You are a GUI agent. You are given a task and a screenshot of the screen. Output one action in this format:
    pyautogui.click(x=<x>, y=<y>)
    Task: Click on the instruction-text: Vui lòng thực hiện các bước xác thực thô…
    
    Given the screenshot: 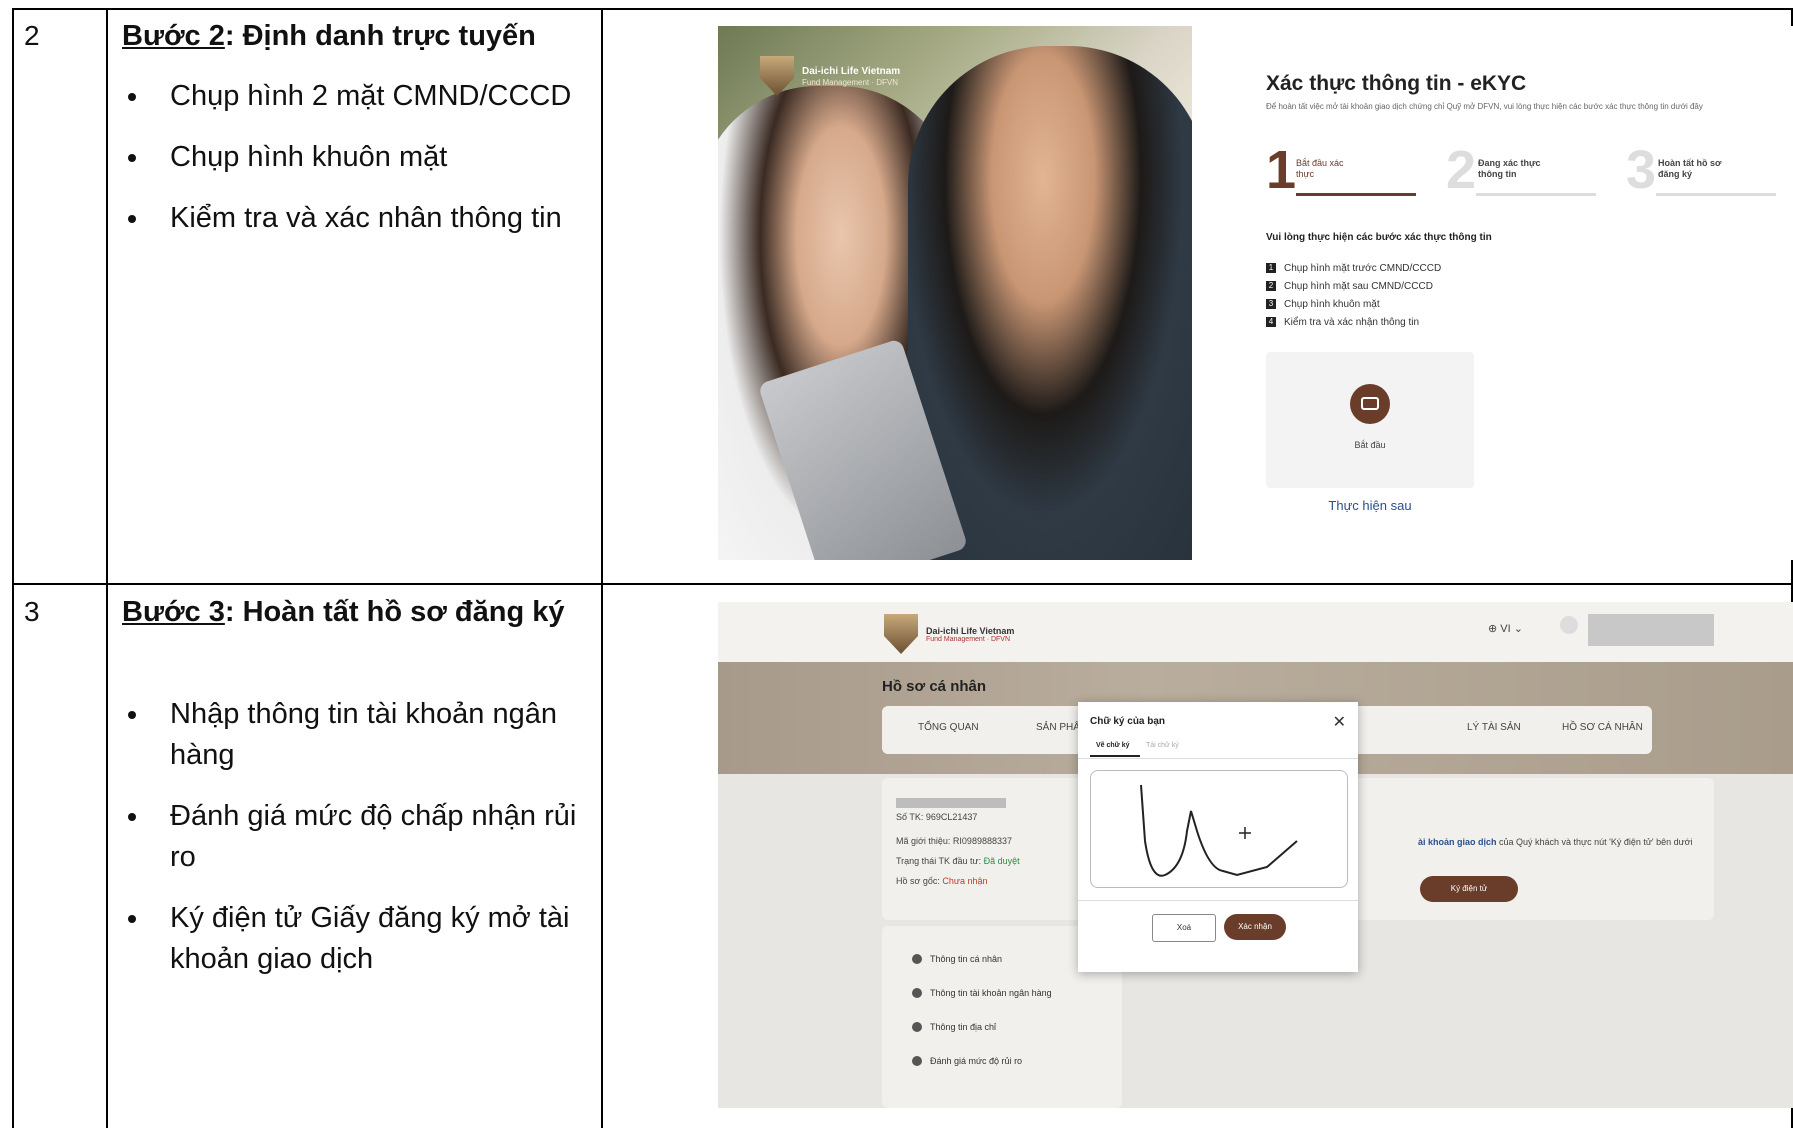 What is the action you would take?
    pyautogui.click(x=1379, y=237)
    